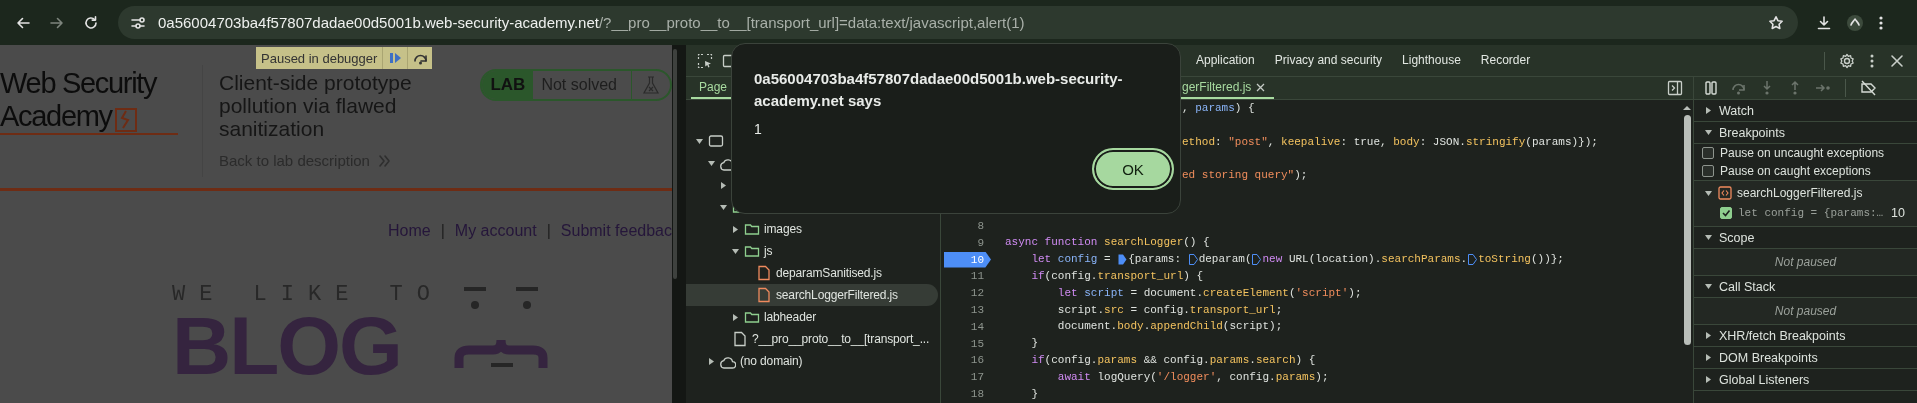 Image resolution: width=1917 pixels, height=403 pixels. What do you see at coordinates (319, 58) in the screenshot?
I see `paused-label: Paused in debugger` at bounding box center [319, 58].